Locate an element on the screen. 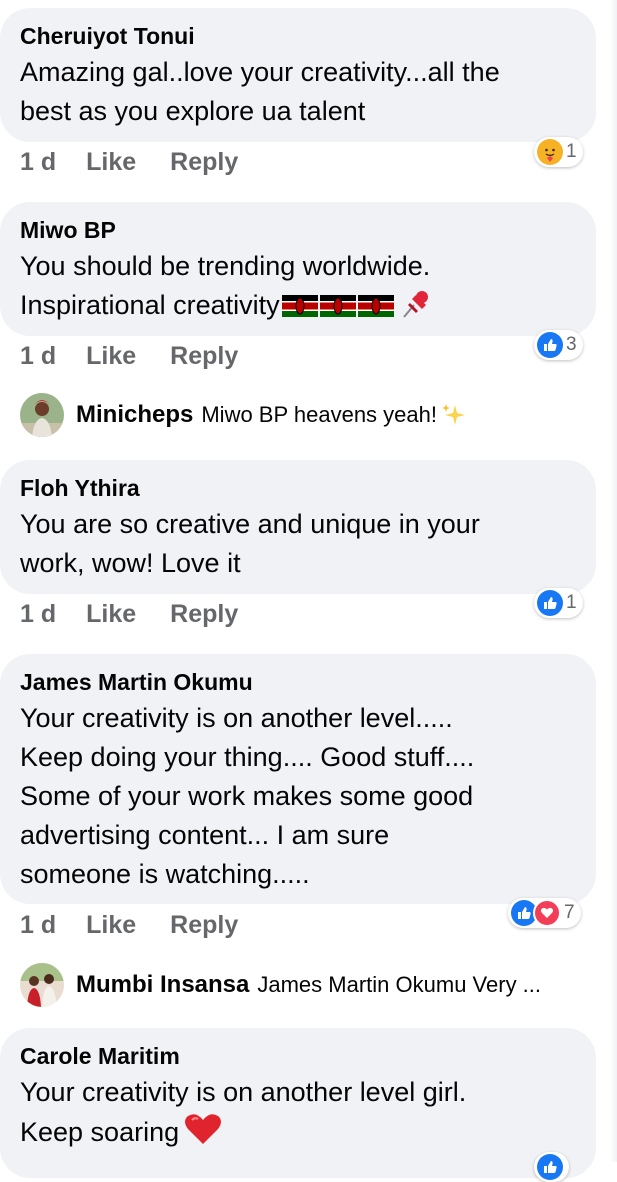 The width and height of the screenshot is (617, 1182). comment-line: work, wow! Love it is located at coordinates (130, 563).